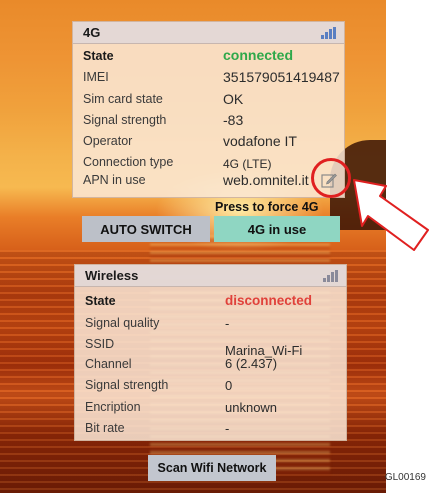 This screenshot has width=432, height=493. I want to click on wireless-row-bitrate: Bit rate -, so click(212, 429).